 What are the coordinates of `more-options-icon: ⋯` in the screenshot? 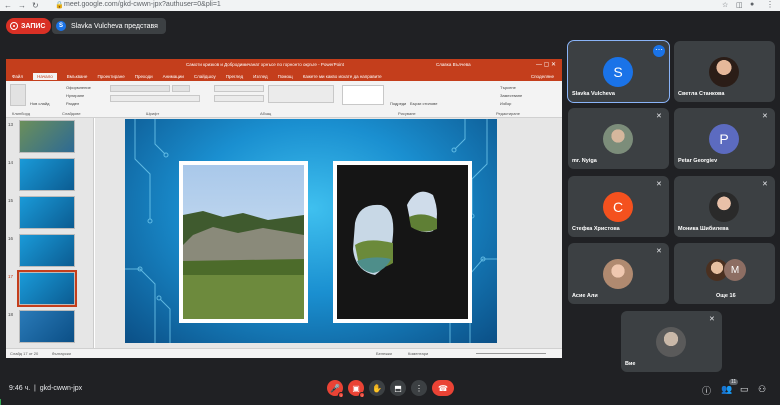 It's located at (659, 51).